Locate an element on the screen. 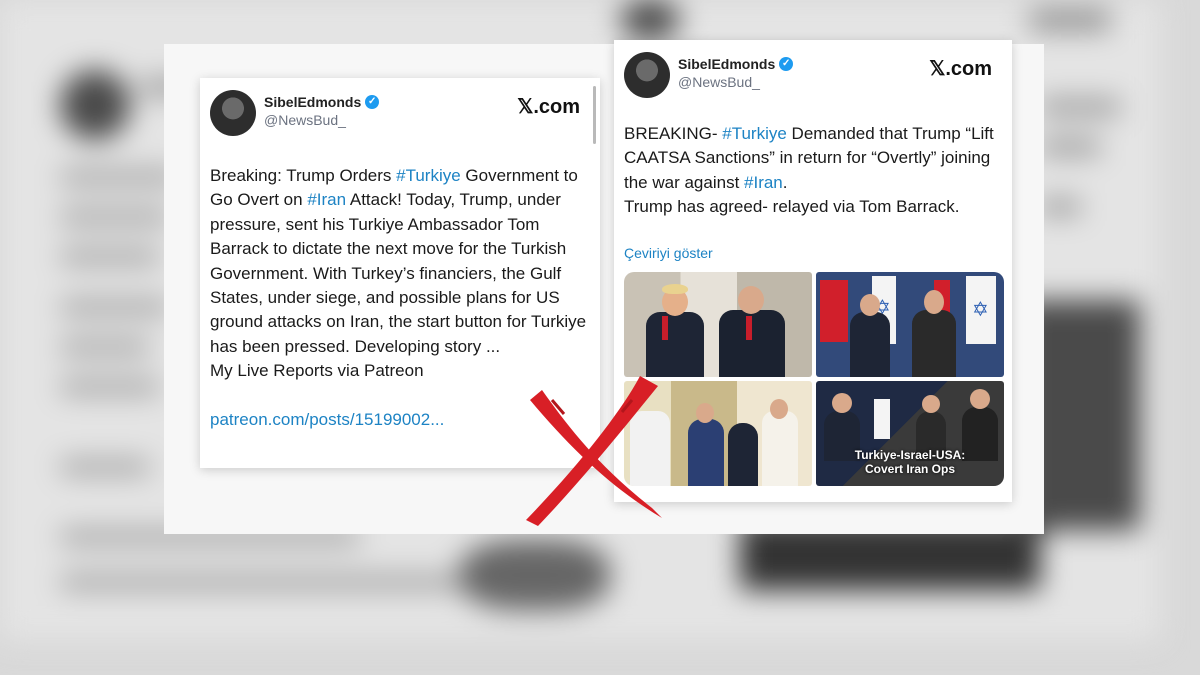 The image size is (1200, 675). left-post-header: SibelEdmonds ✓ @NewsBud_ 𝕏.com is located at coordinates (400, 114).